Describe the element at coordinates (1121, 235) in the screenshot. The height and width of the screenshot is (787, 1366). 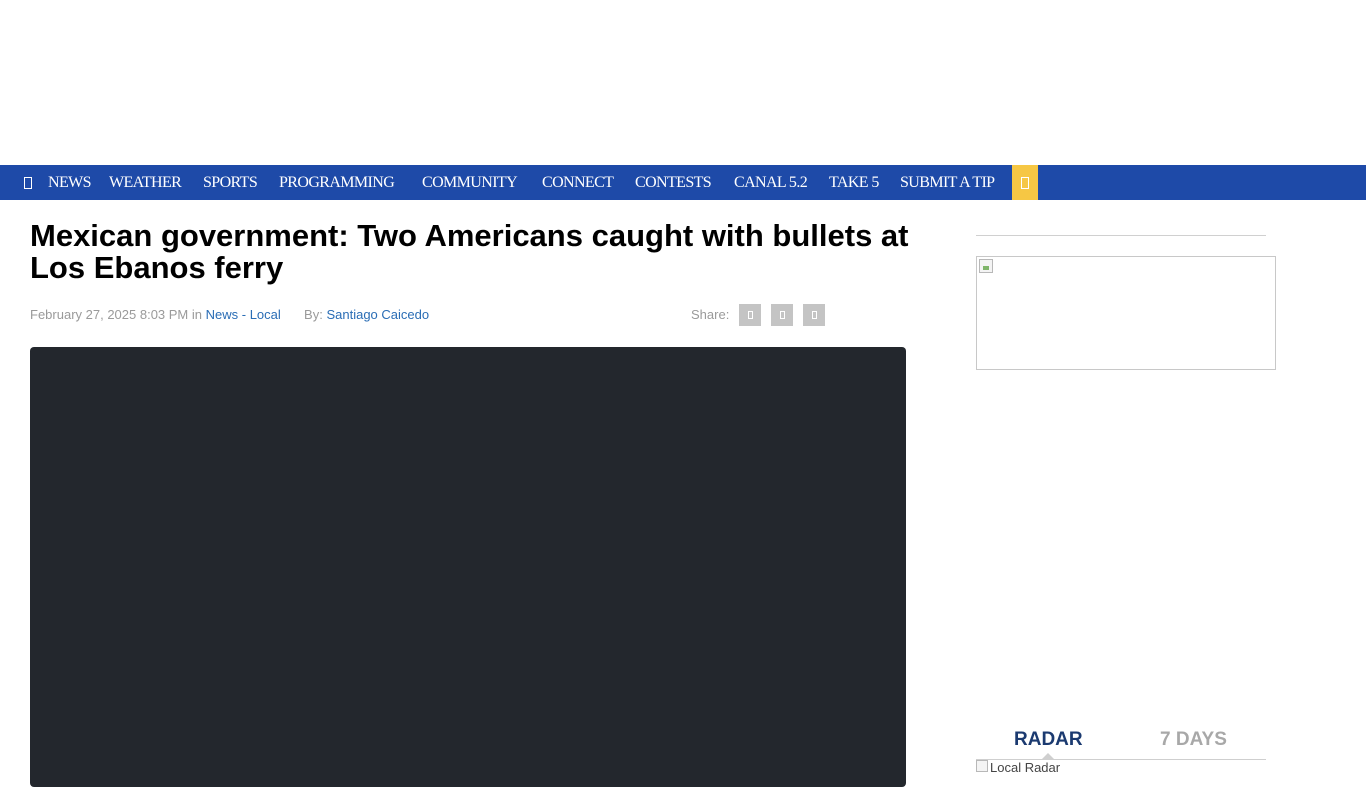
I see `sidebar-divider` at that location.